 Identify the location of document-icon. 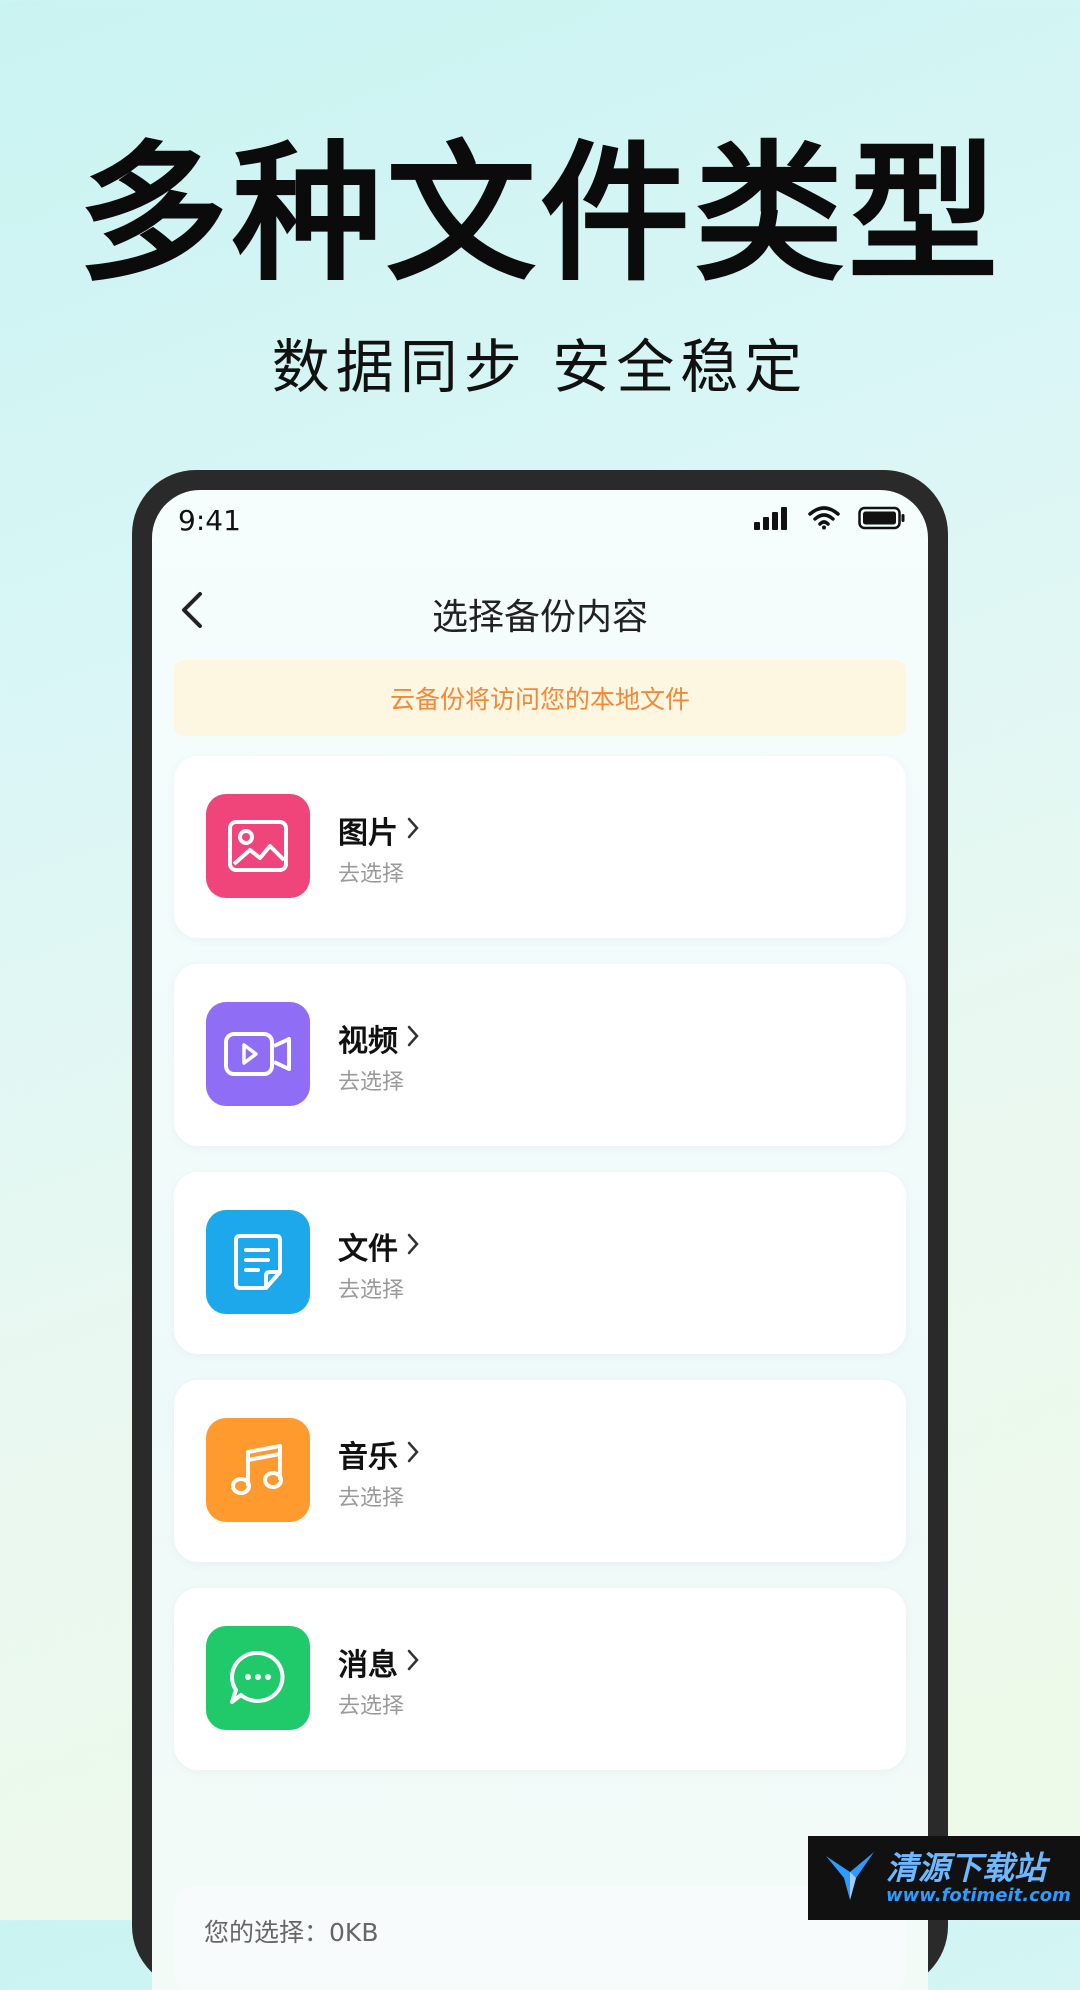
(258, 1262).